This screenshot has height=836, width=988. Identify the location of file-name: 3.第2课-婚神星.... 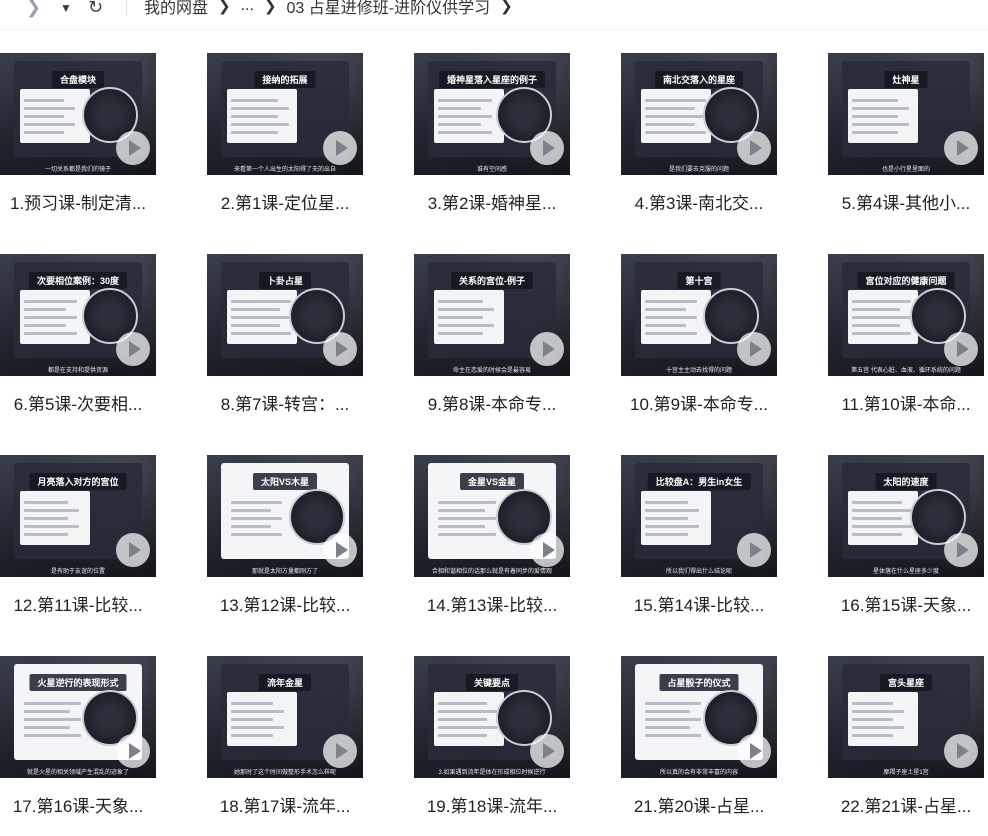
(492, 201).